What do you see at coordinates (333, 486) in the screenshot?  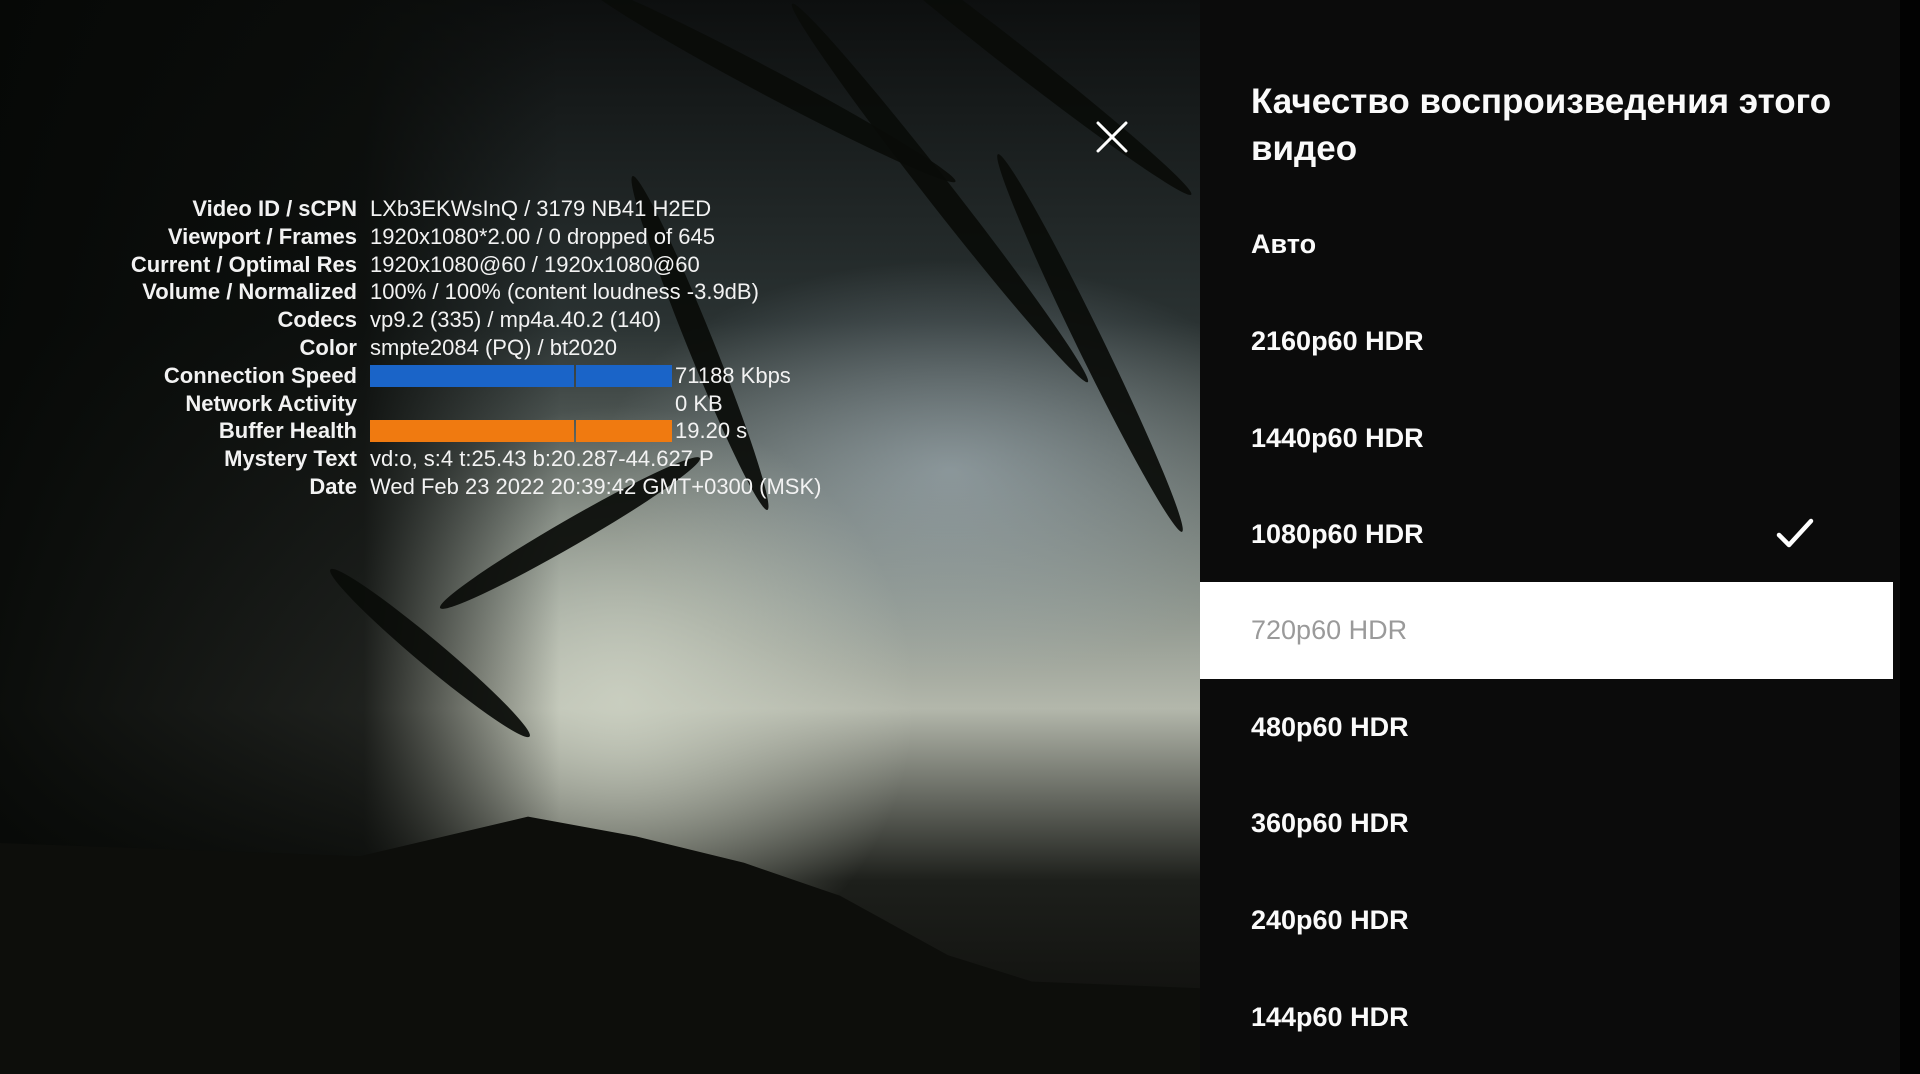 I see `stat-key: Date` at bounding box center [333, 486].